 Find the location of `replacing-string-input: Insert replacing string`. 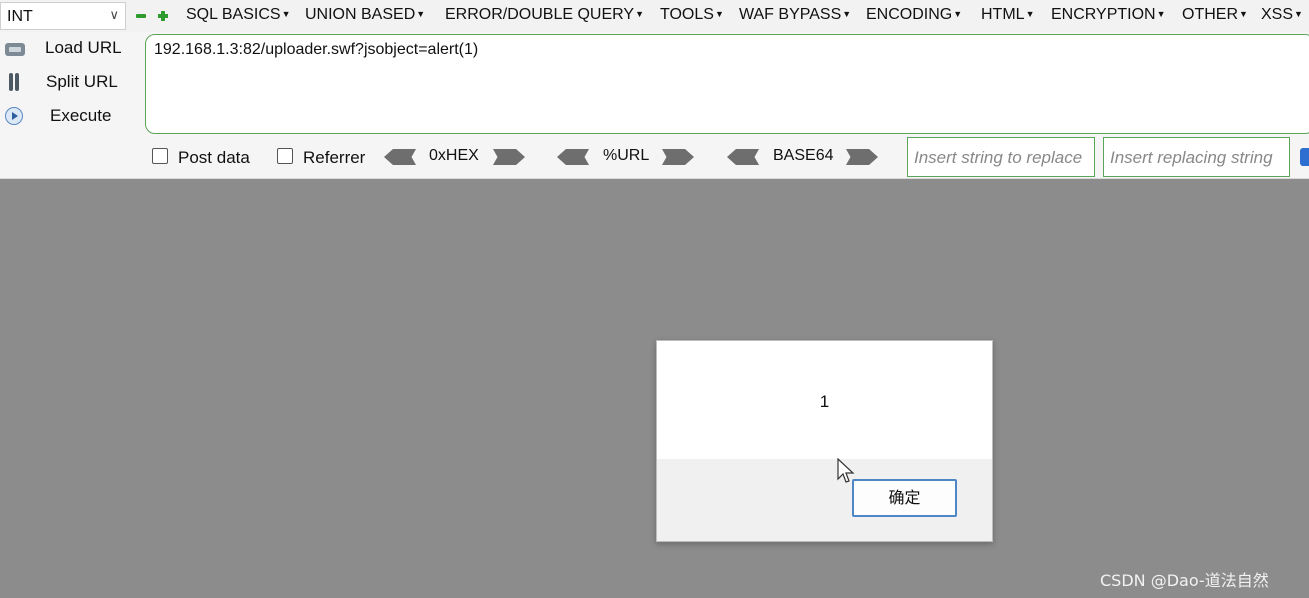

replacing-string-input: Insert replacing string is located at coordinates (1196, 157).